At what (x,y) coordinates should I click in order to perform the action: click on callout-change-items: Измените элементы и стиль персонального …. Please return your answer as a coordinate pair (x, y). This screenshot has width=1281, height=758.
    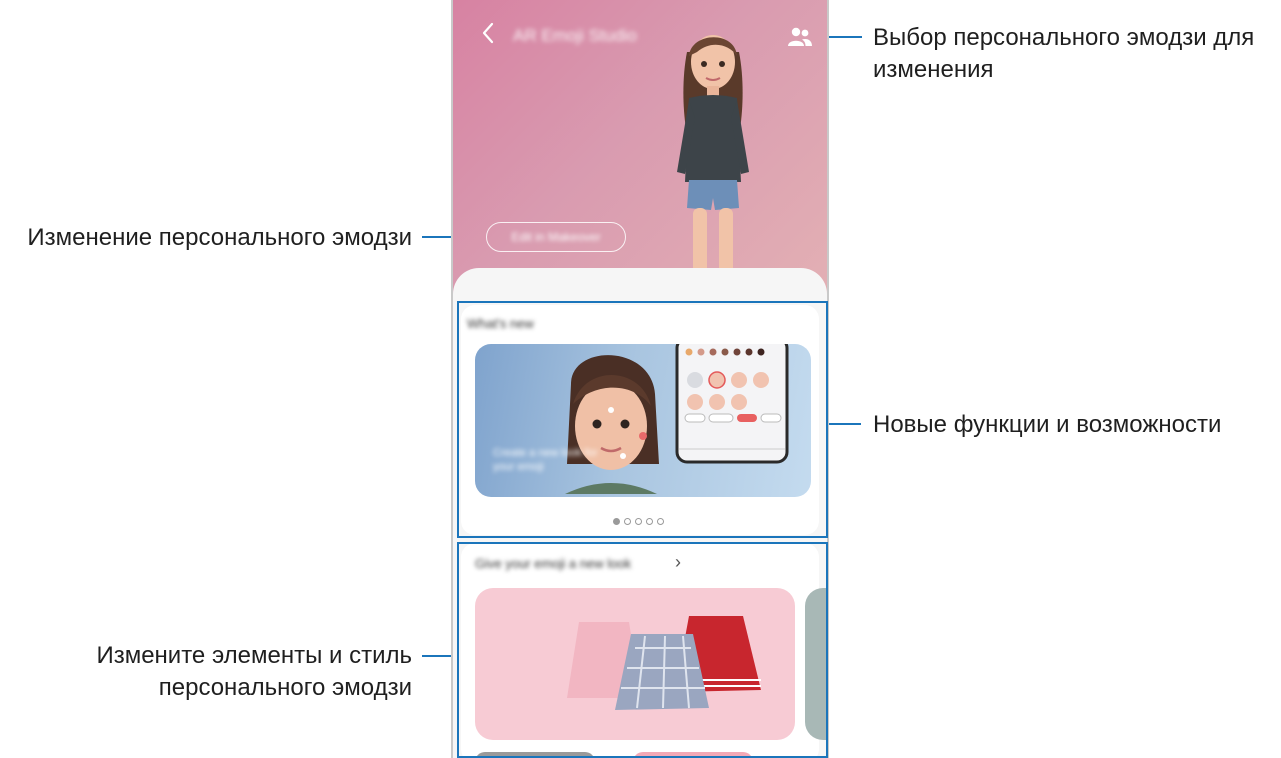
    Looking at the image, I should click on (206, 672).